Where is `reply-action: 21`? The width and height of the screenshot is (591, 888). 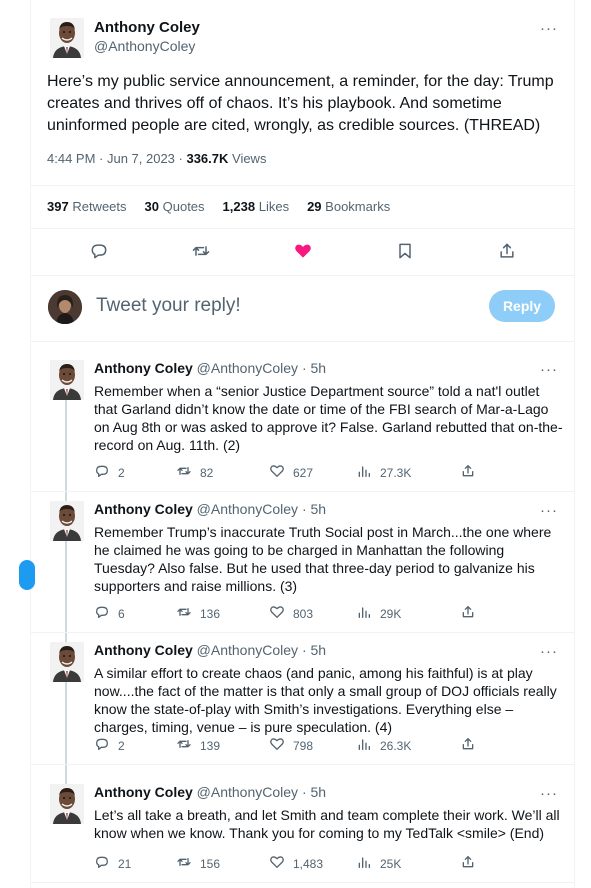 reply-action: 21 is located at coordinates (112, 863).